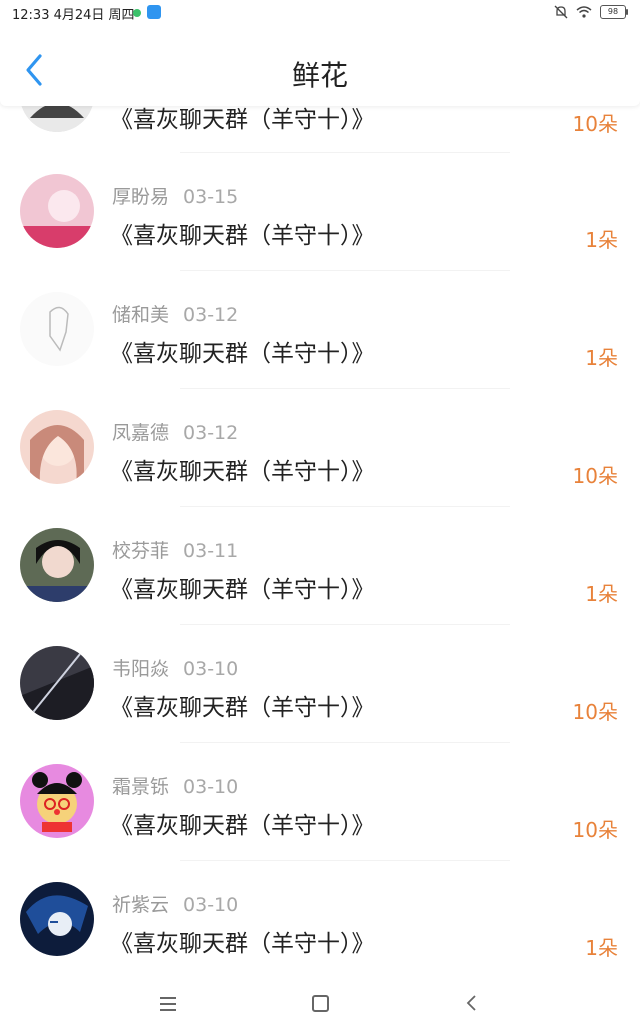 Image resolution: width=640 pixels, height=1024 pixels. Describe the element at coordinates (141, 551) in the screenshot. I see `user-name: 校芬菲` at that location.